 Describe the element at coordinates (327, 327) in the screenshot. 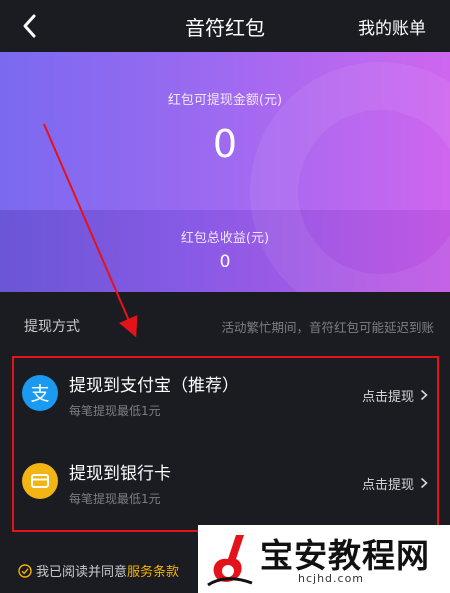

I see `busy-notice: 活动繁忙期间，音符红包可能延迟到账` at that location.